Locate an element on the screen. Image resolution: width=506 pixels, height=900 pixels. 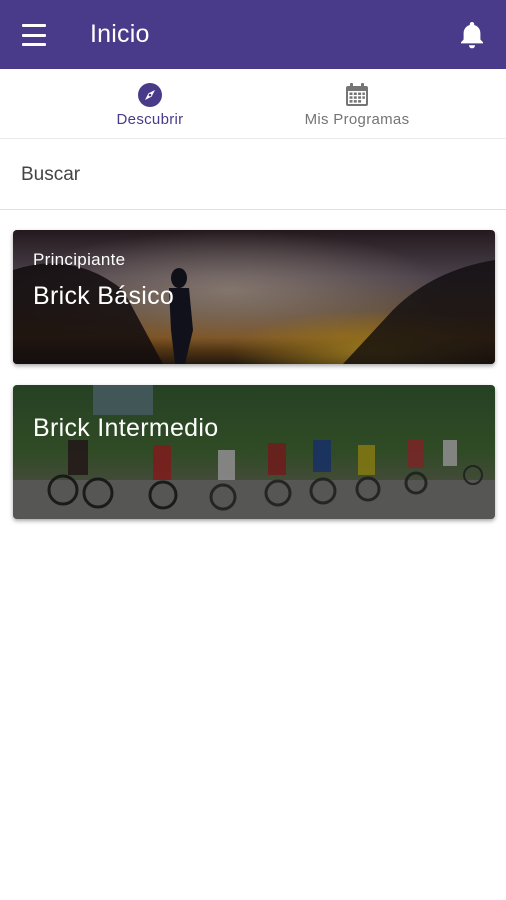
search-input is located at coordinates (253, 174).